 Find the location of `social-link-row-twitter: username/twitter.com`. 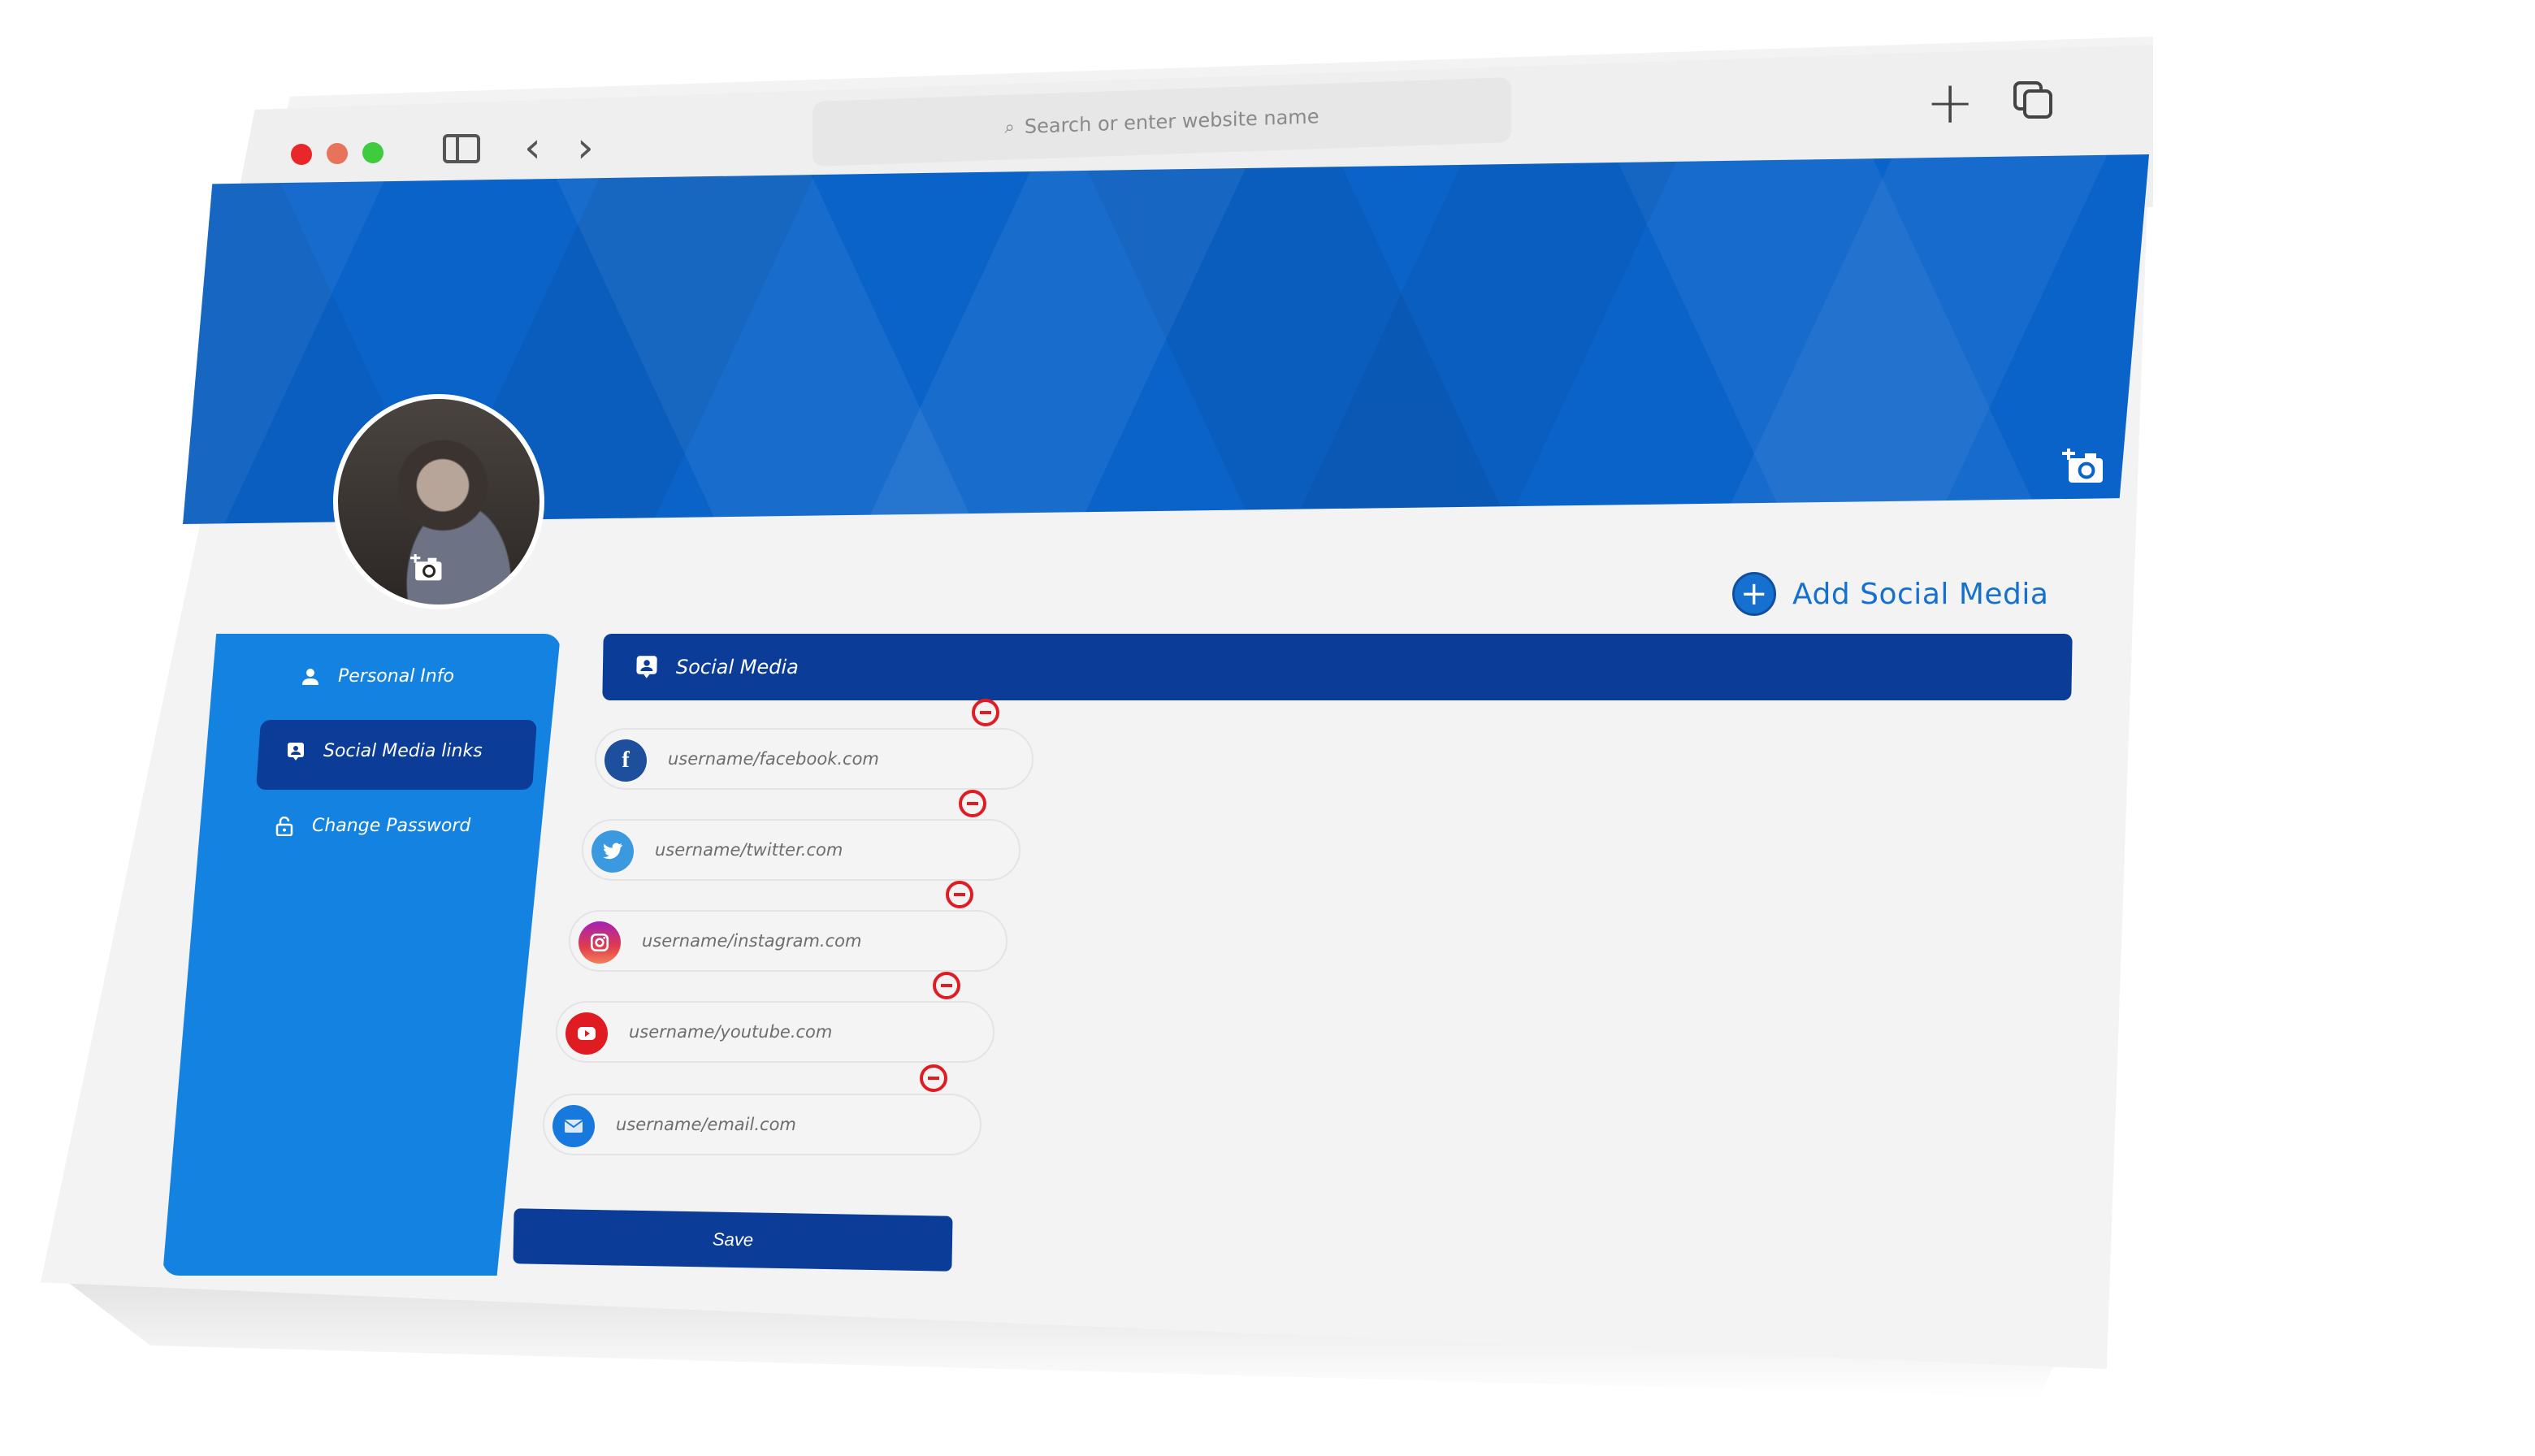

social-link-row-twitter: username/twitter.com is located at coordinates (801, 835).